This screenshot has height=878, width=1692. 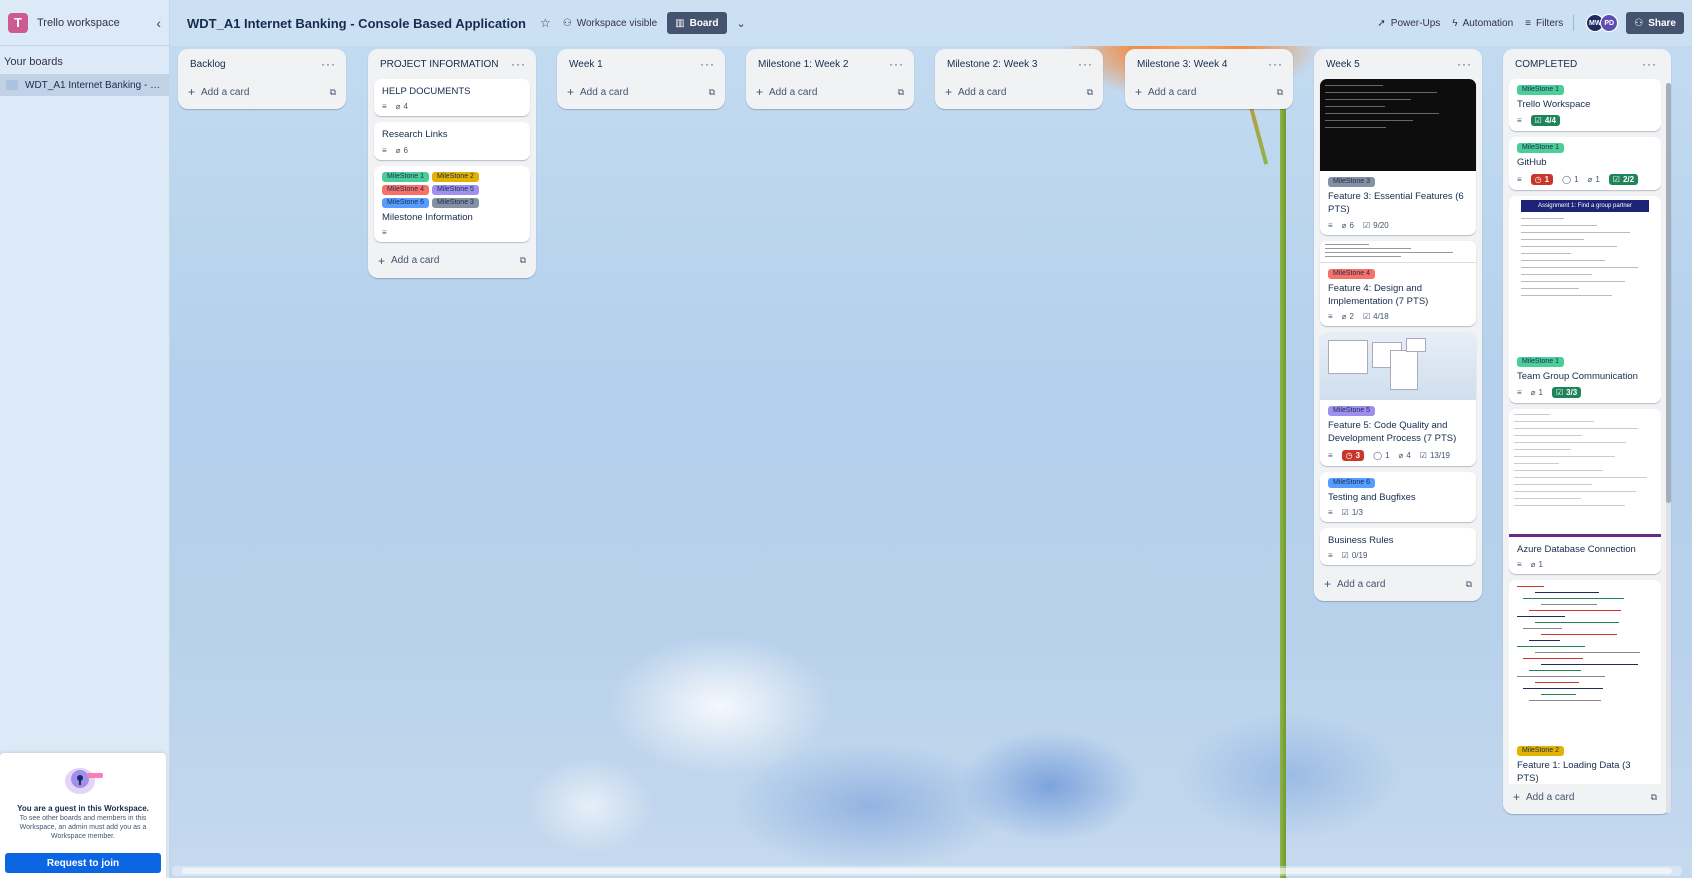 What do you see at coordinates (1012, 64) in the screenshot?
I see `list-title: Milestone 2: Week 3` at bounding box center [1012, 64].